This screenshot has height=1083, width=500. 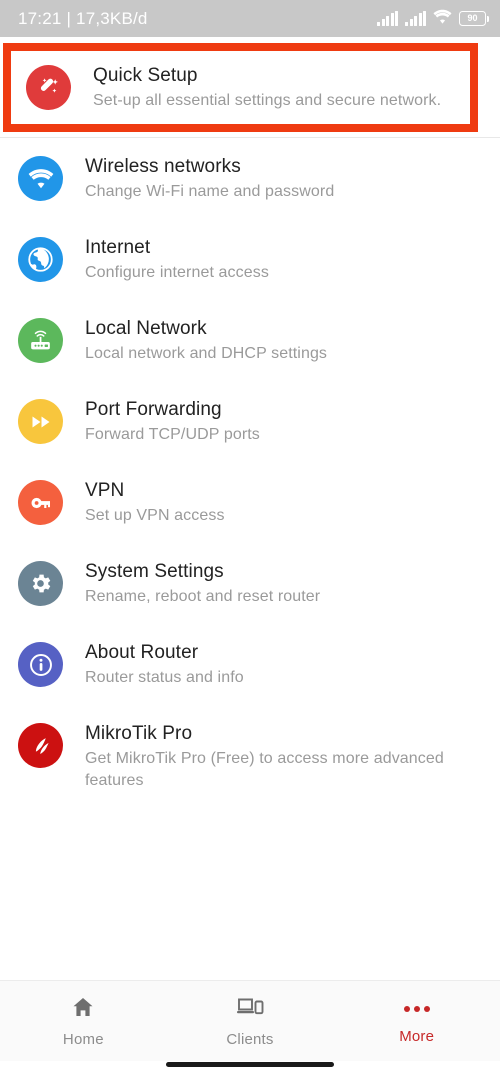 I want to click on info-icon, so click(x=40, y=664).